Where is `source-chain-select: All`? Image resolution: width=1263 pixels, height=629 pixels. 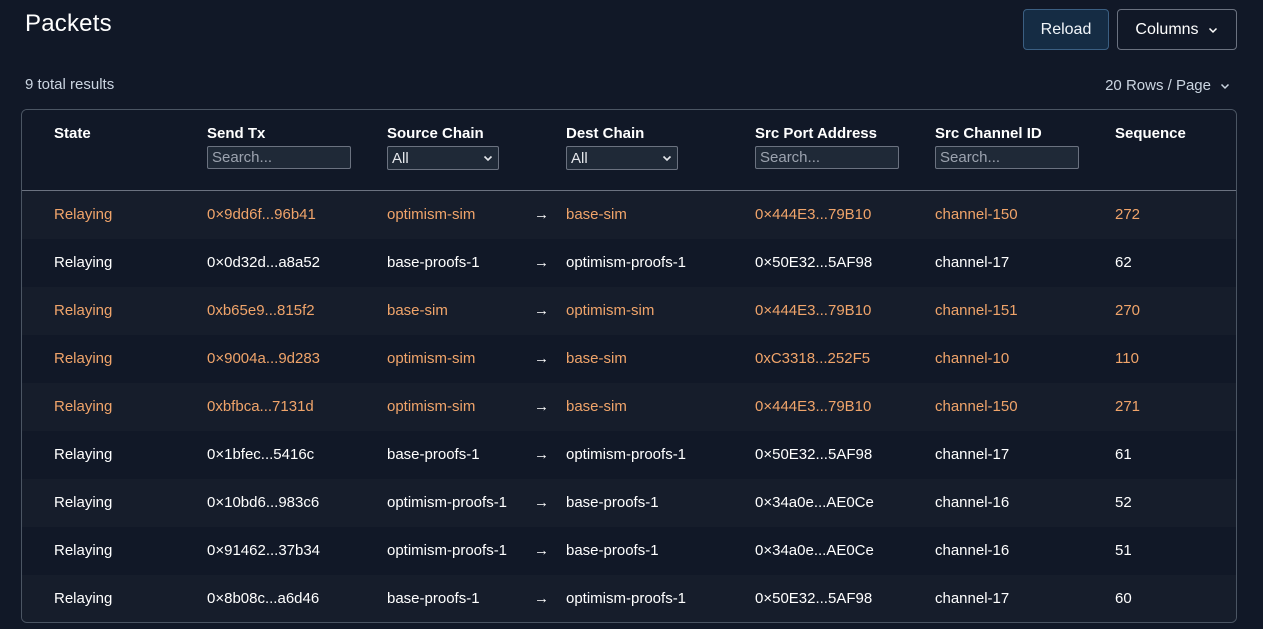
source-chain-select: All is located at coordinates (443, 158).